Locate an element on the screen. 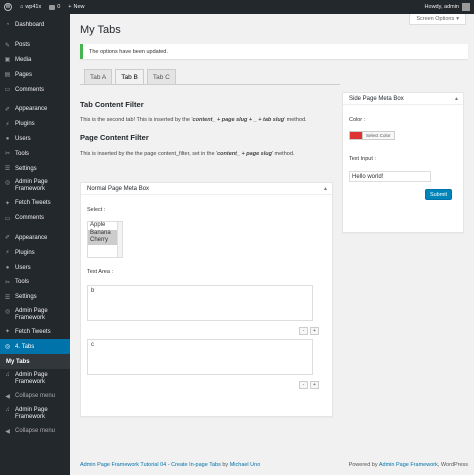 The image size is (474, 475). side-meta-box-title: Side Page Meta Box is located at coordinates (403, 99).